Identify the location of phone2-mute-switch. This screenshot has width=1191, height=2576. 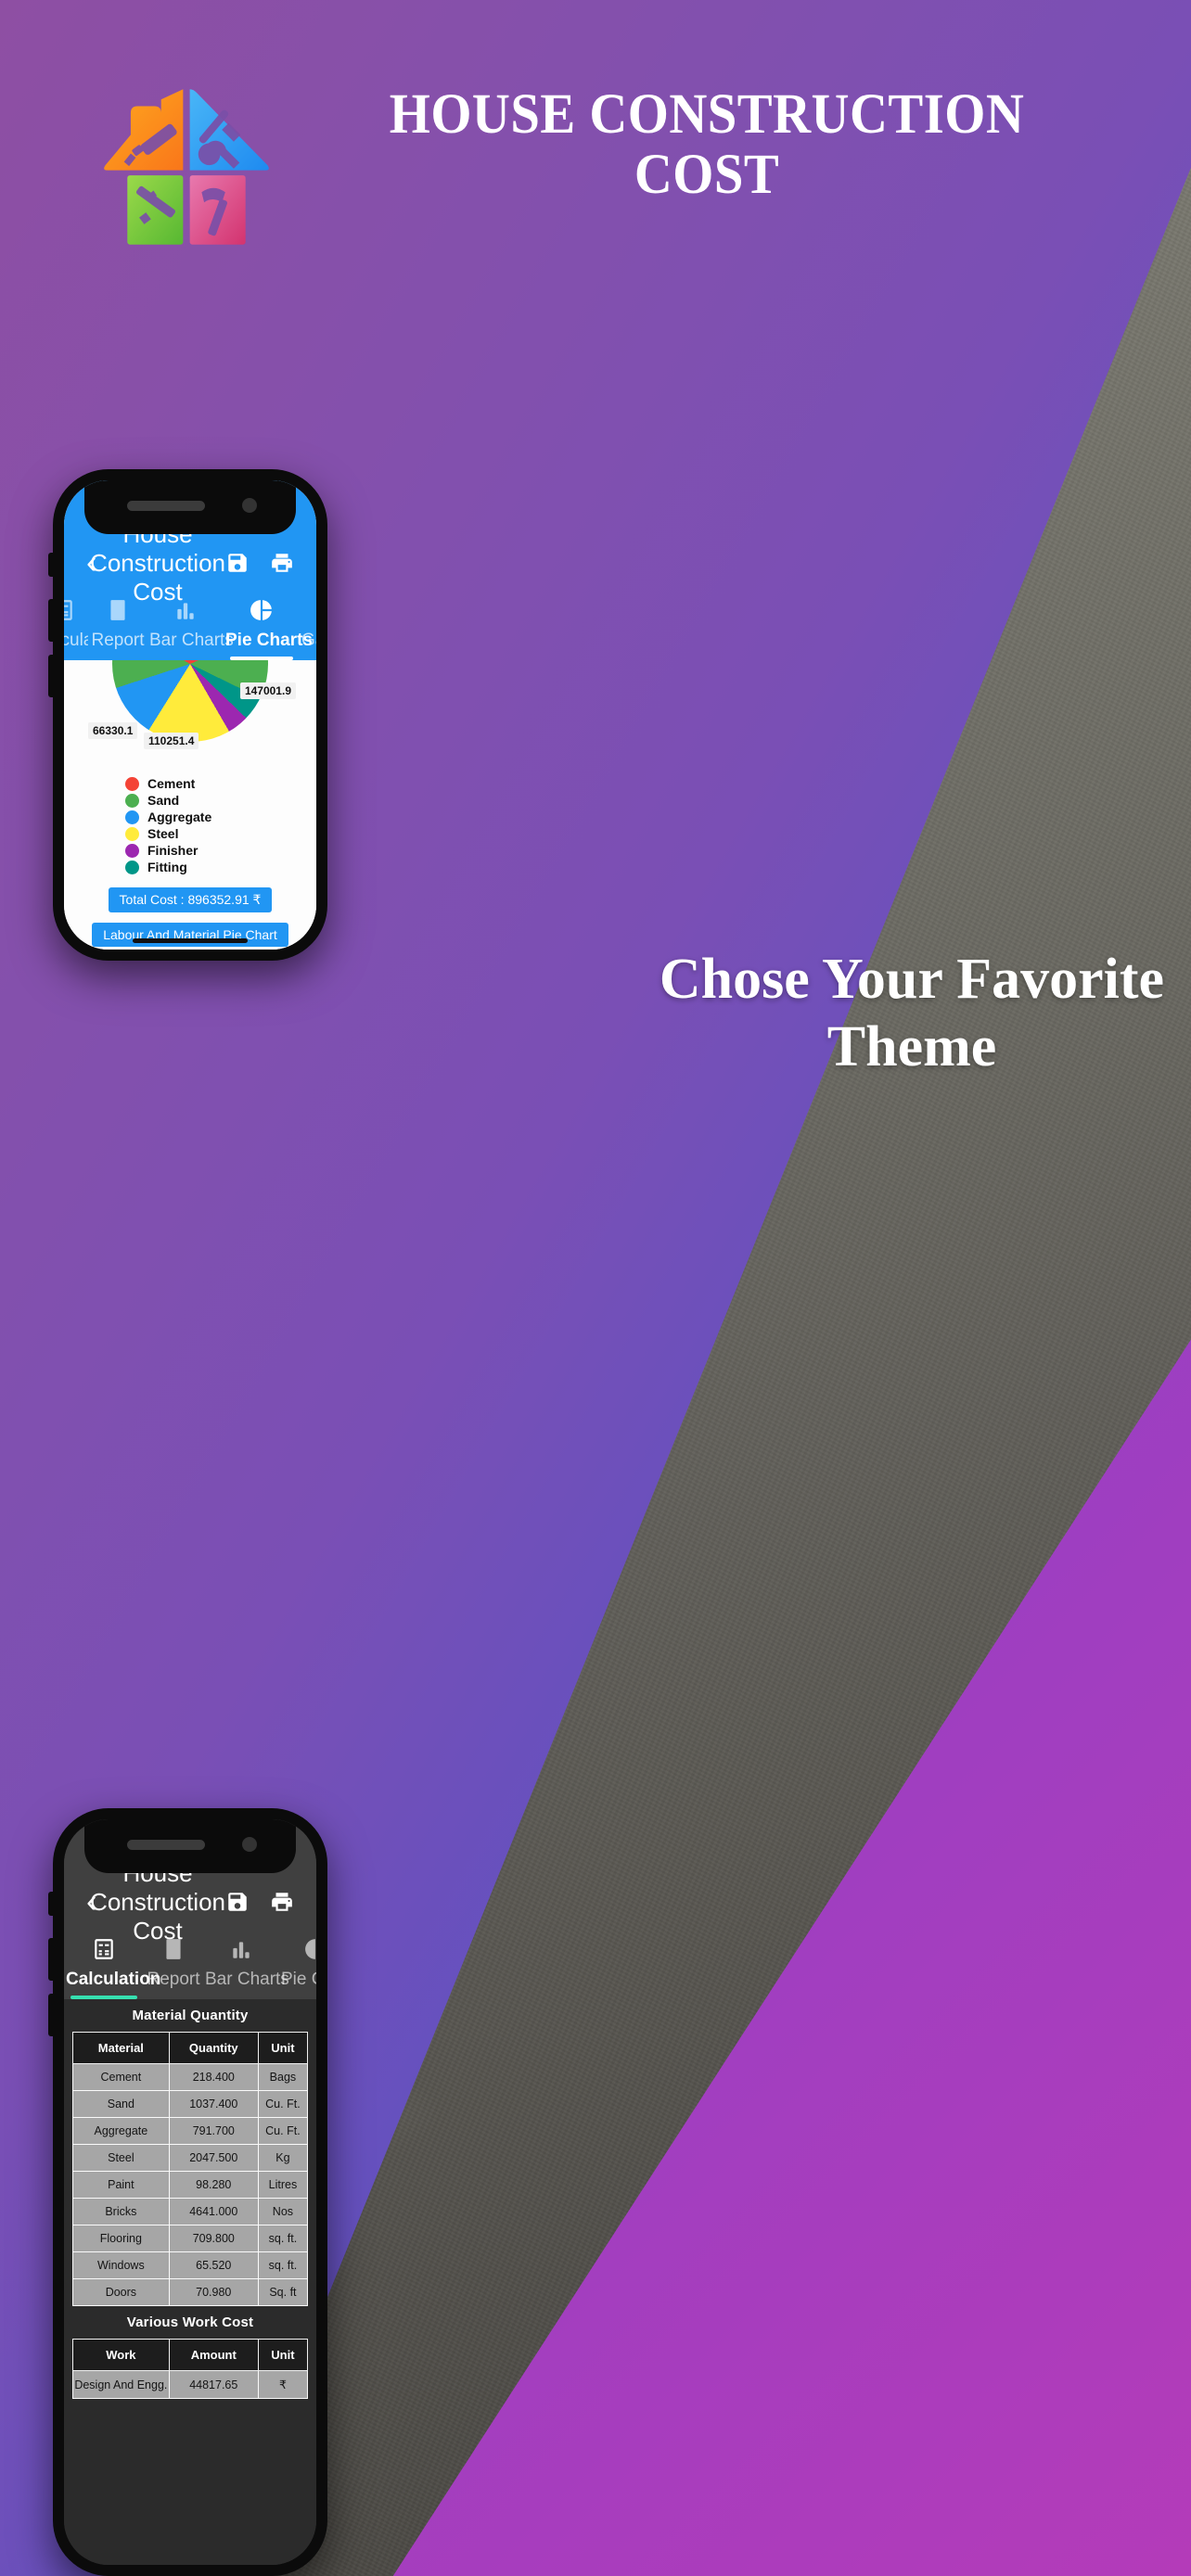
(51, 1904).